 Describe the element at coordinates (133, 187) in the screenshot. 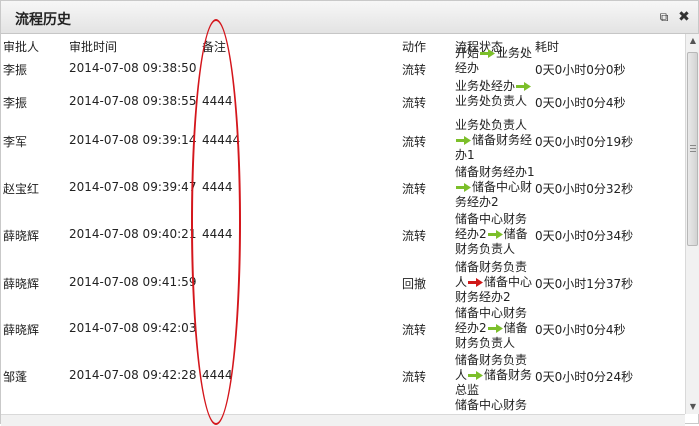

I see `cell-time: 2014-07-08 09:39:47` at that location.